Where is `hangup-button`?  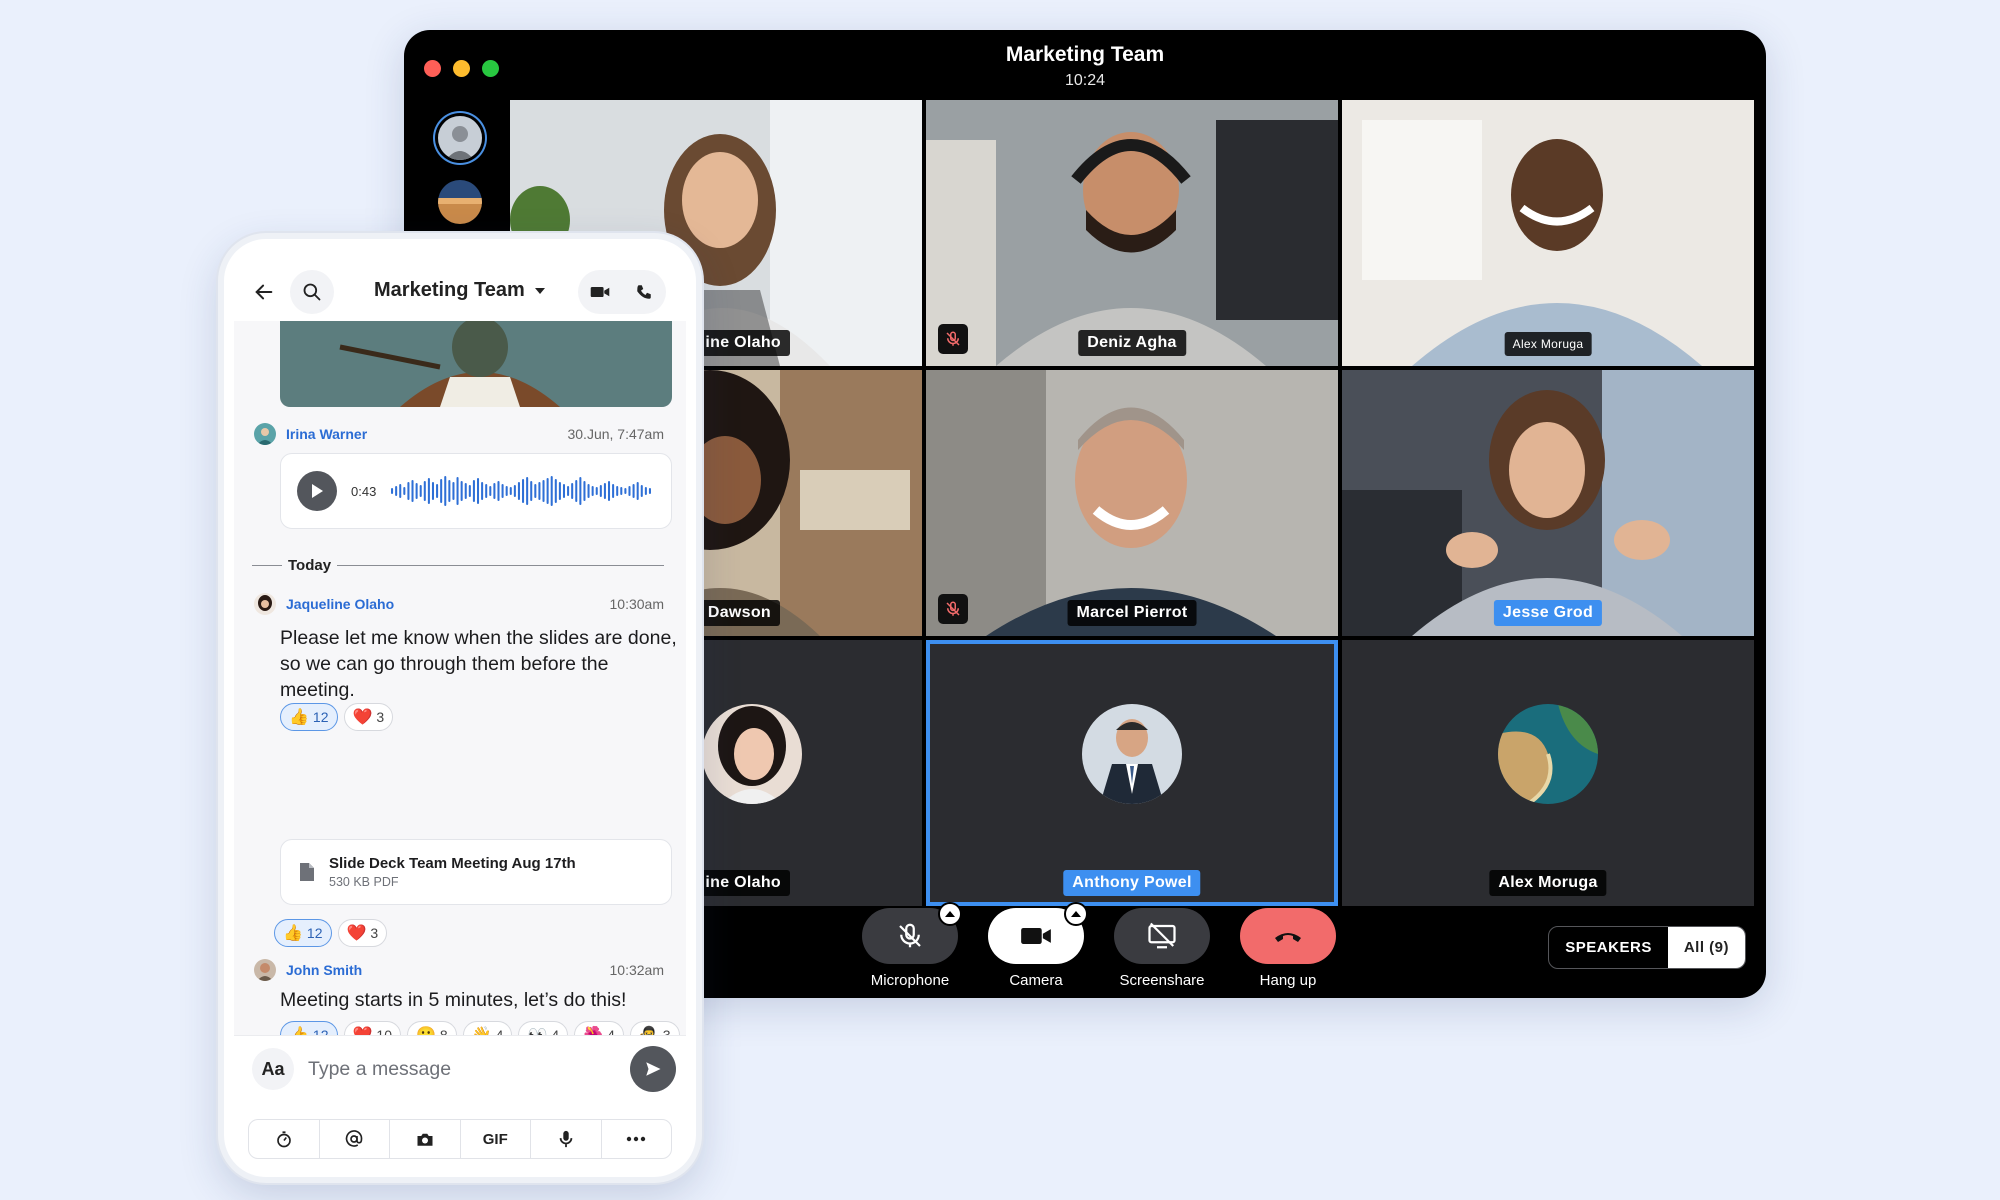 hangup-button is located at coordinates (1288, 936).